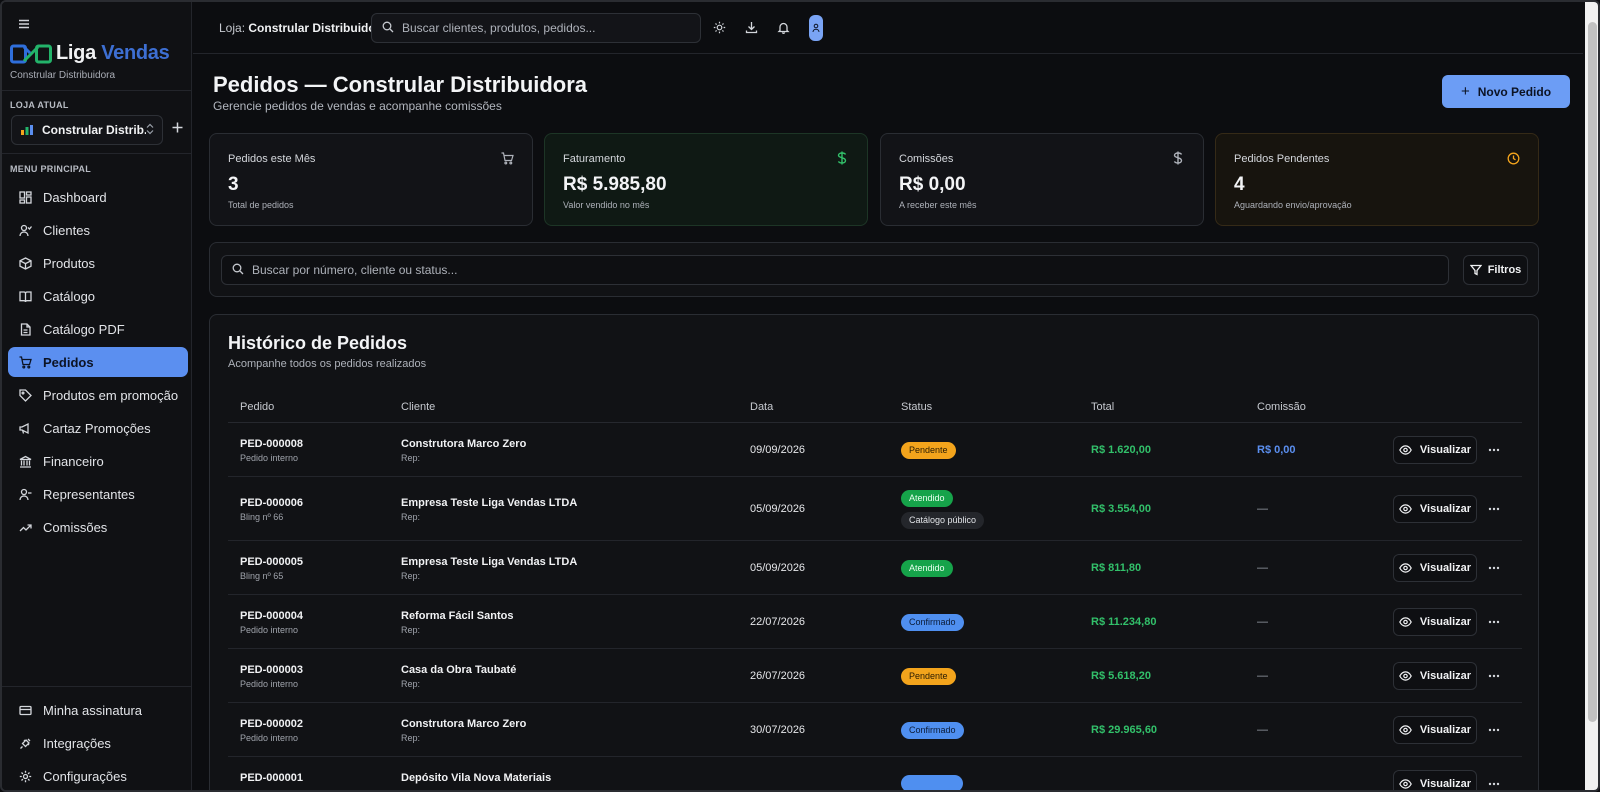  I want to click on filter-bar: Filtros, so click(874, 269).